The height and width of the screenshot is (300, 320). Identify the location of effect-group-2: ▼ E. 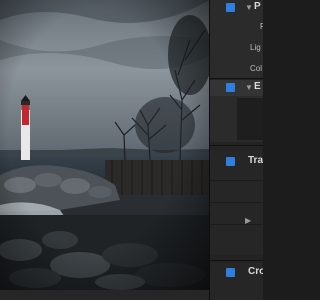
(236, 111).